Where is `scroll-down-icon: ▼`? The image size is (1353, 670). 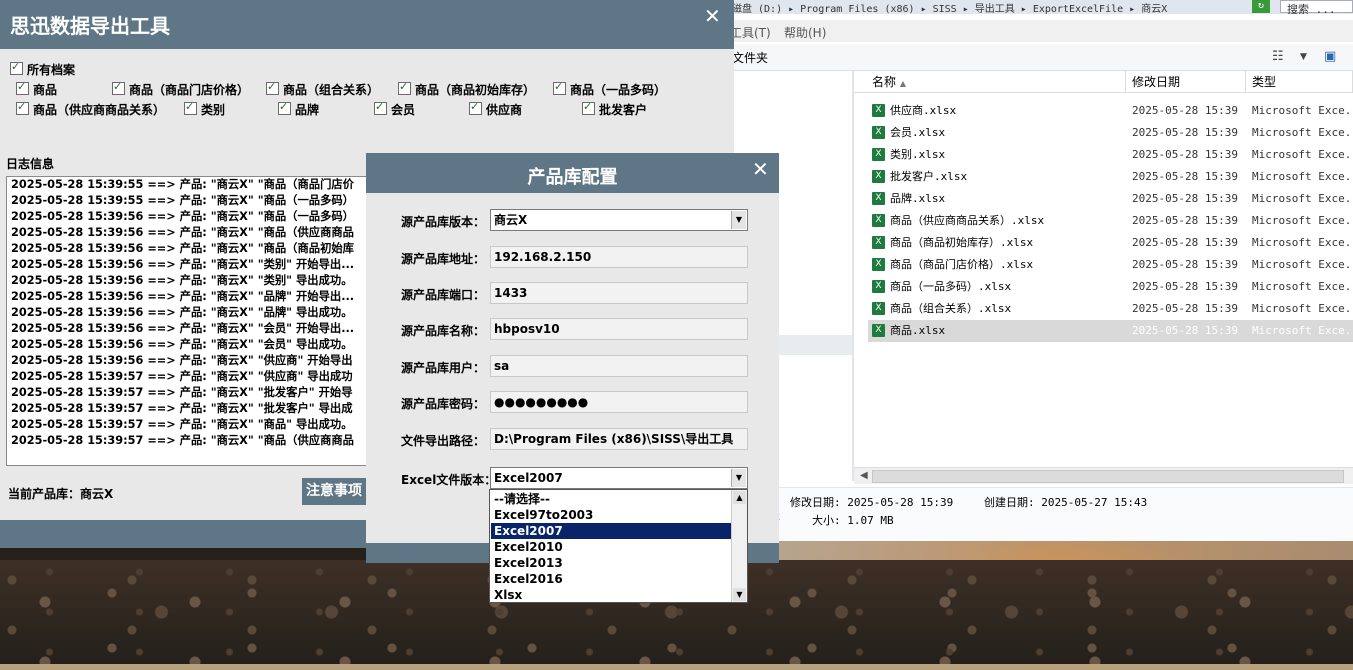
scroll-down-icon: ▼ is located at coordinates (739, 594).